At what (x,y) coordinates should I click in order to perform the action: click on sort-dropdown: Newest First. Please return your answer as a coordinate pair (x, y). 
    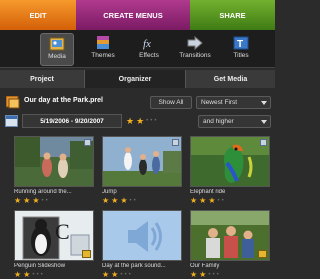
    Looking at the image, I should click on (233, 102).